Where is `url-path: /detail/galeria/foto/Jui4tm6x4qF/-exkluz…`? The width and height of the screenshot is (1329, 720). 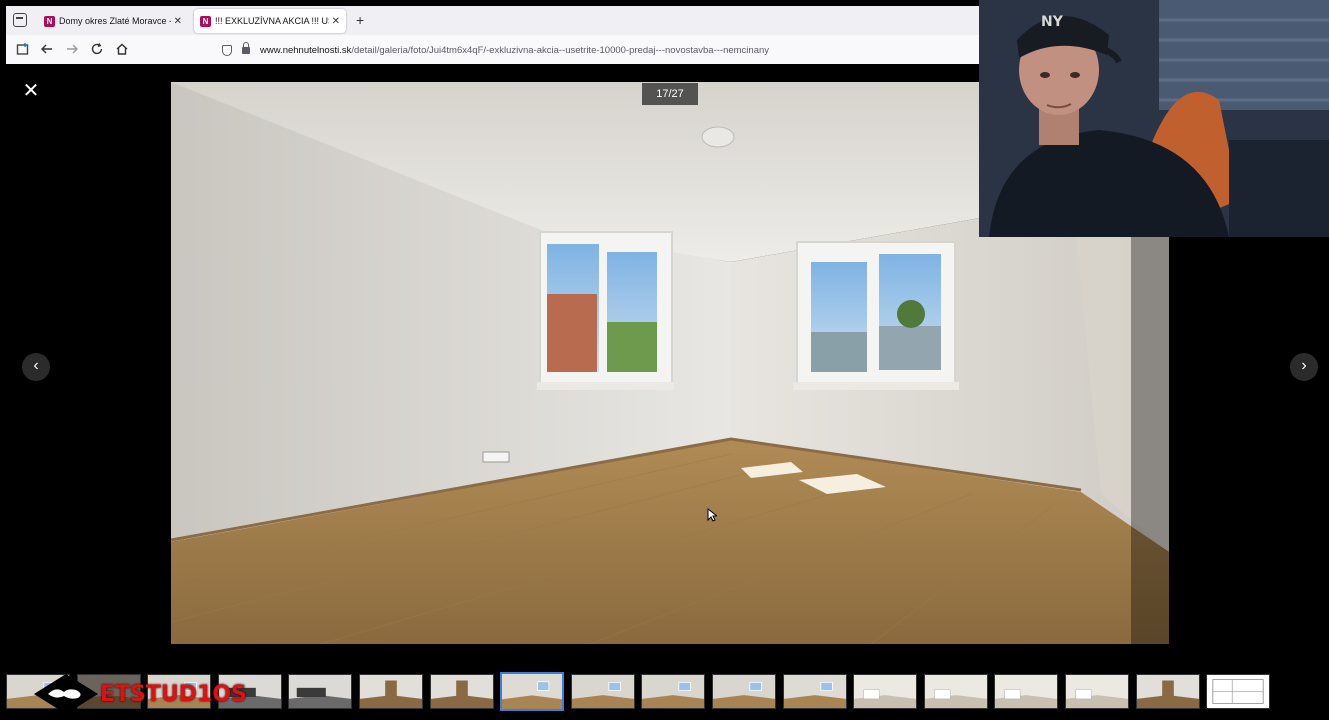 url-path: /detail/galeria/foto/Jui4tm6x4qF/-exkluz… is located at coordinates (560, 50).